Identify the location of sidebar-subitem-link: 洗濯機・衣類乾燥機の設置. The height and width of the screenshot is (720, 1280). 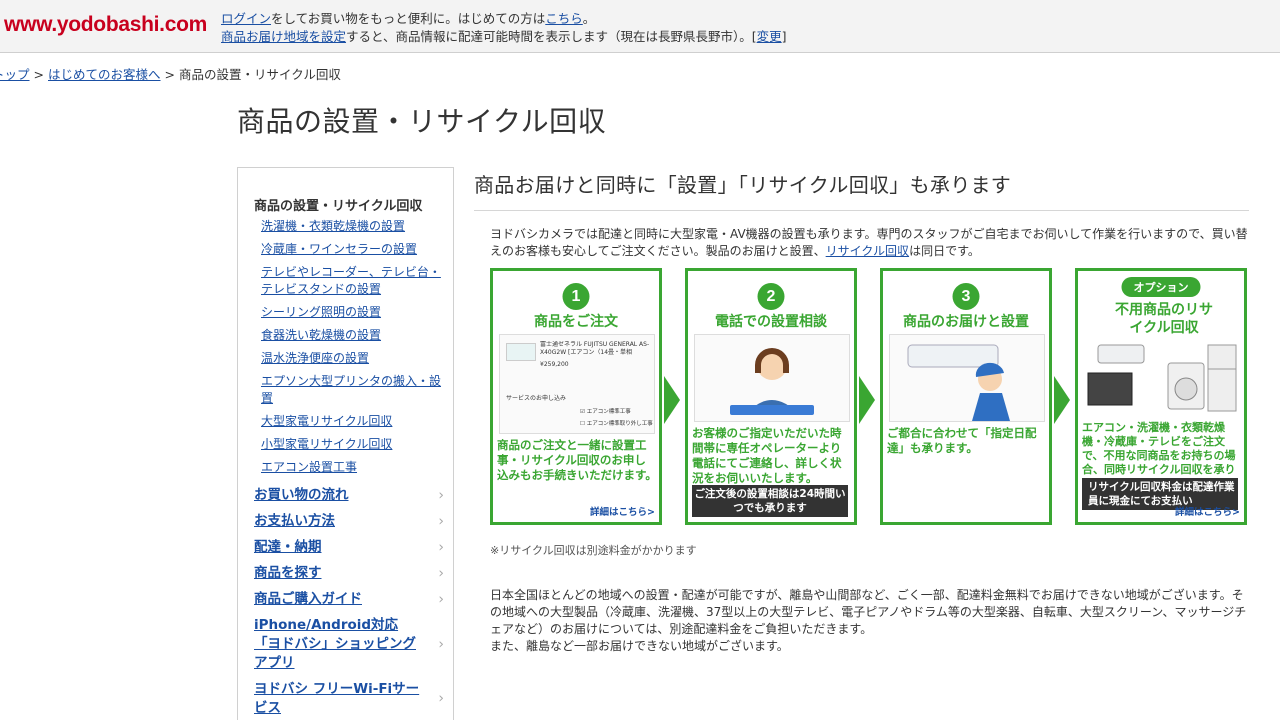
(333, 226).